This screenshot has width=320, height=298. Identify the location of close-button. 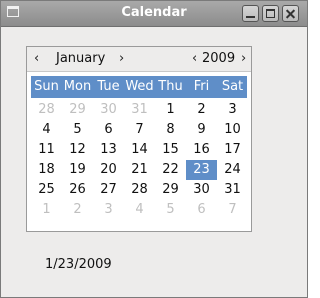
(290, 13).